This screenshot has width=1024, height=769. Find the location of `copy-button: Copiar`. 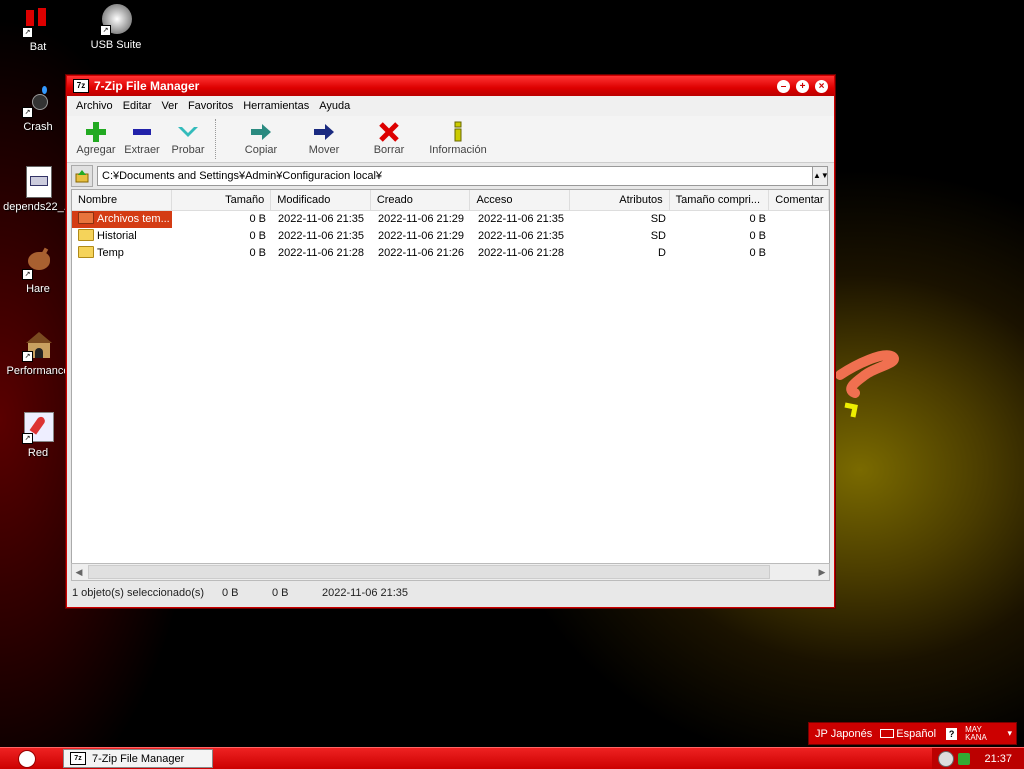

copy-button: Copiar is located at coordinates (261, 136).